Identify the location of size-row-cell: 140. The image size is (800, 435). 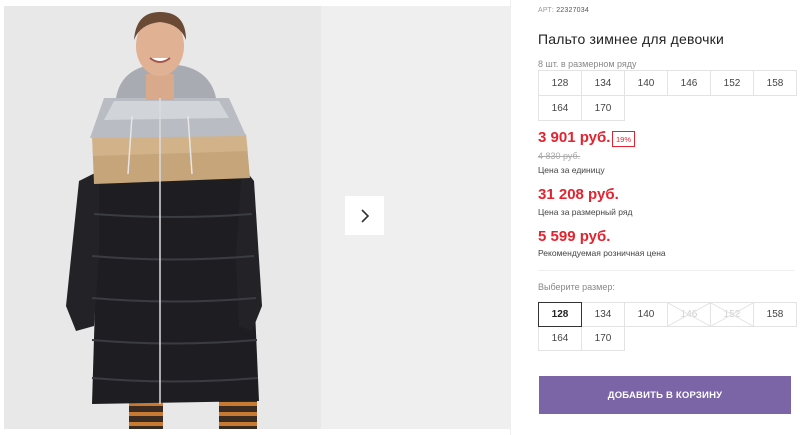
(646, 83).